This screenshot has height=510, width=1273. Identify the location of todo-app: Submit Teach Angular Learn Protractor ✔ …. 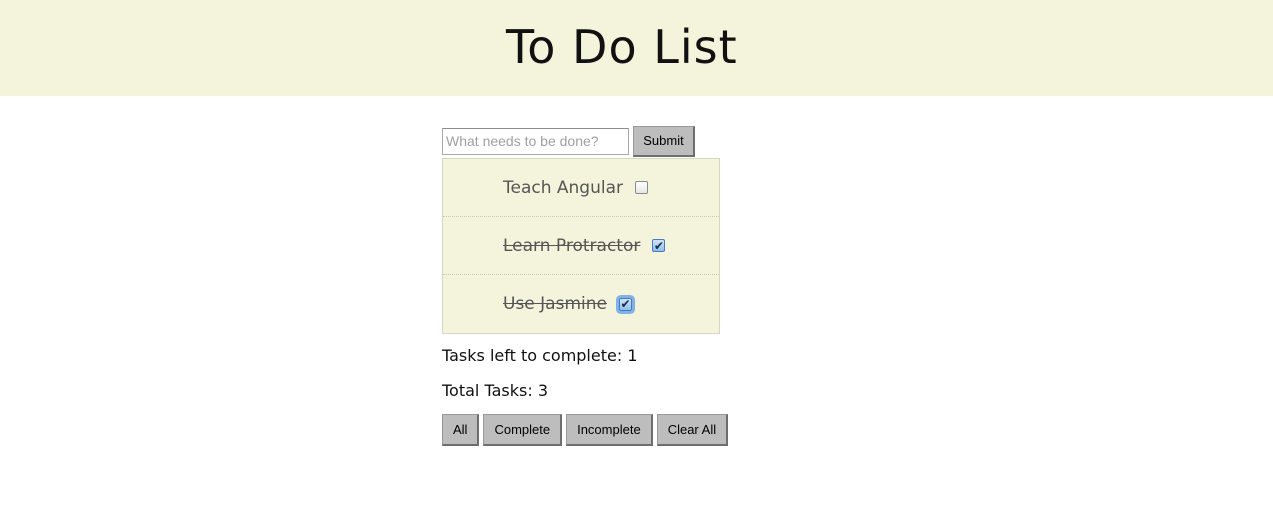
(592, 285).